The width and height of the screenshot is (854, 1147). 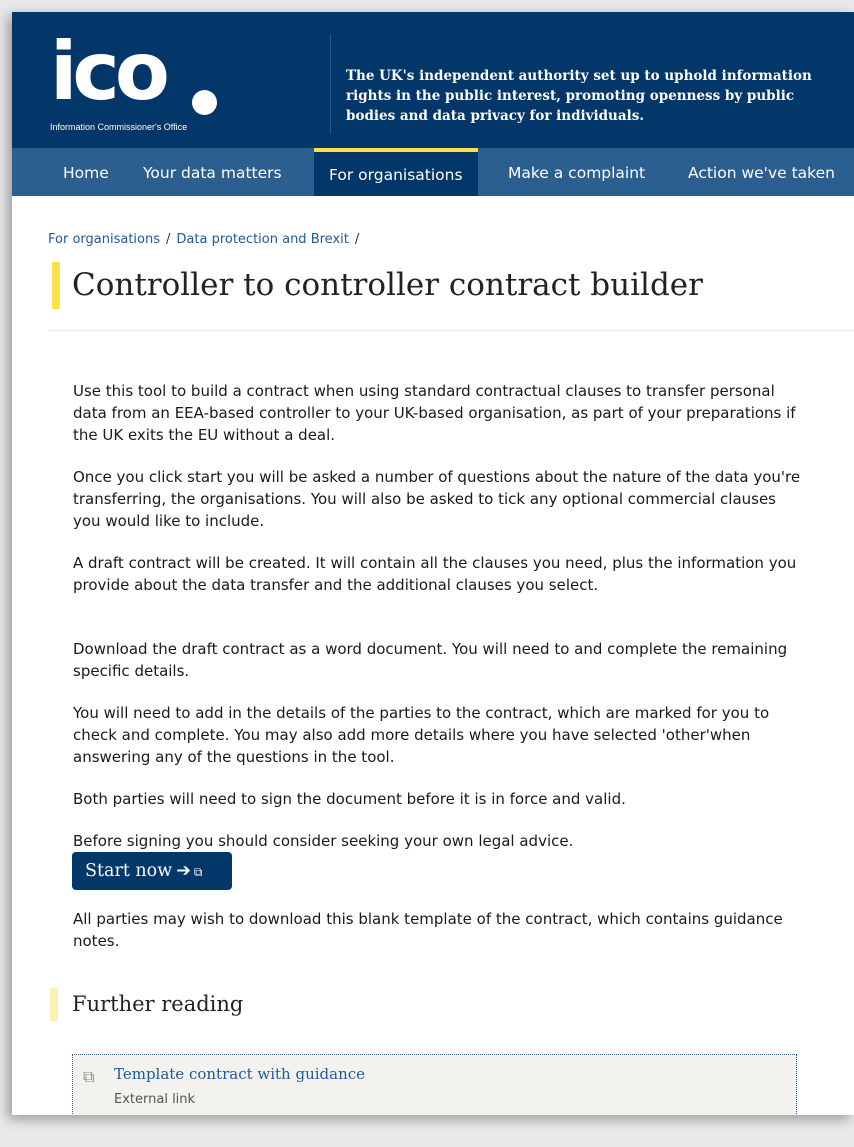 I want to click on ico-logo: ico, so click(x=110, y=72).